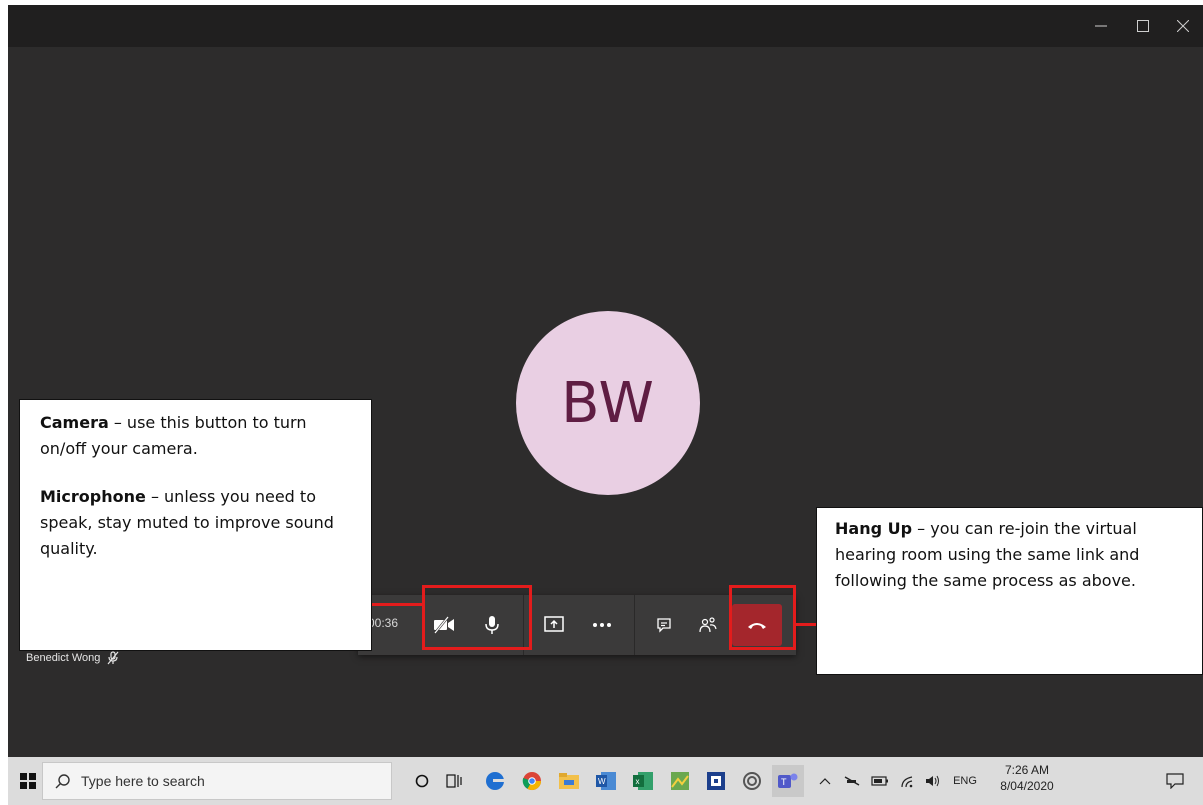 This screenshot has height=805, width=1203. Describe the element at coordinates (62, 781) in the screenshot. I see `search-icon` at that location.